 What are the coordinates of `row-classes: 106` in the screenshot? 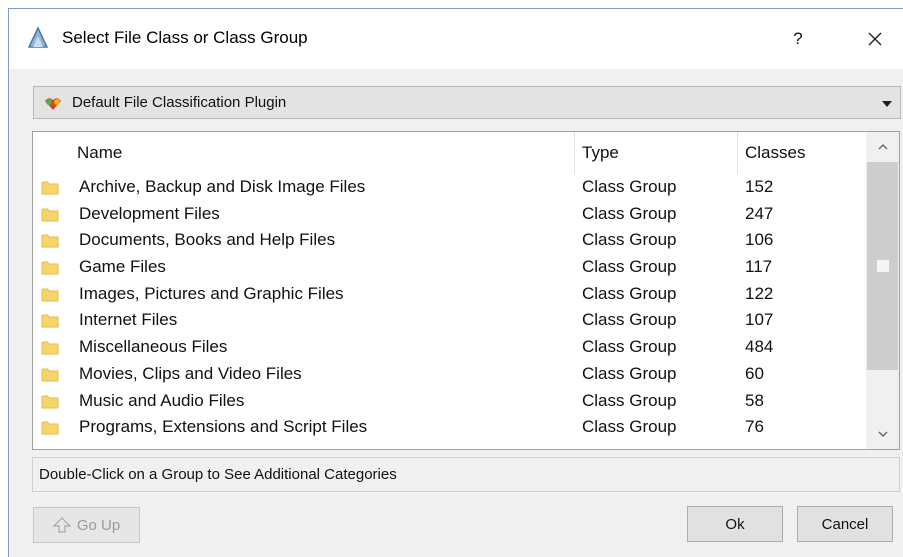 It's located at (759, 240).